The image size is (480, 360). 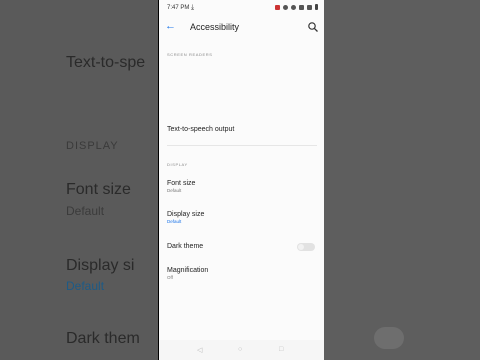 I want to click on magnification-value: Off, so click(x=170, y=277).